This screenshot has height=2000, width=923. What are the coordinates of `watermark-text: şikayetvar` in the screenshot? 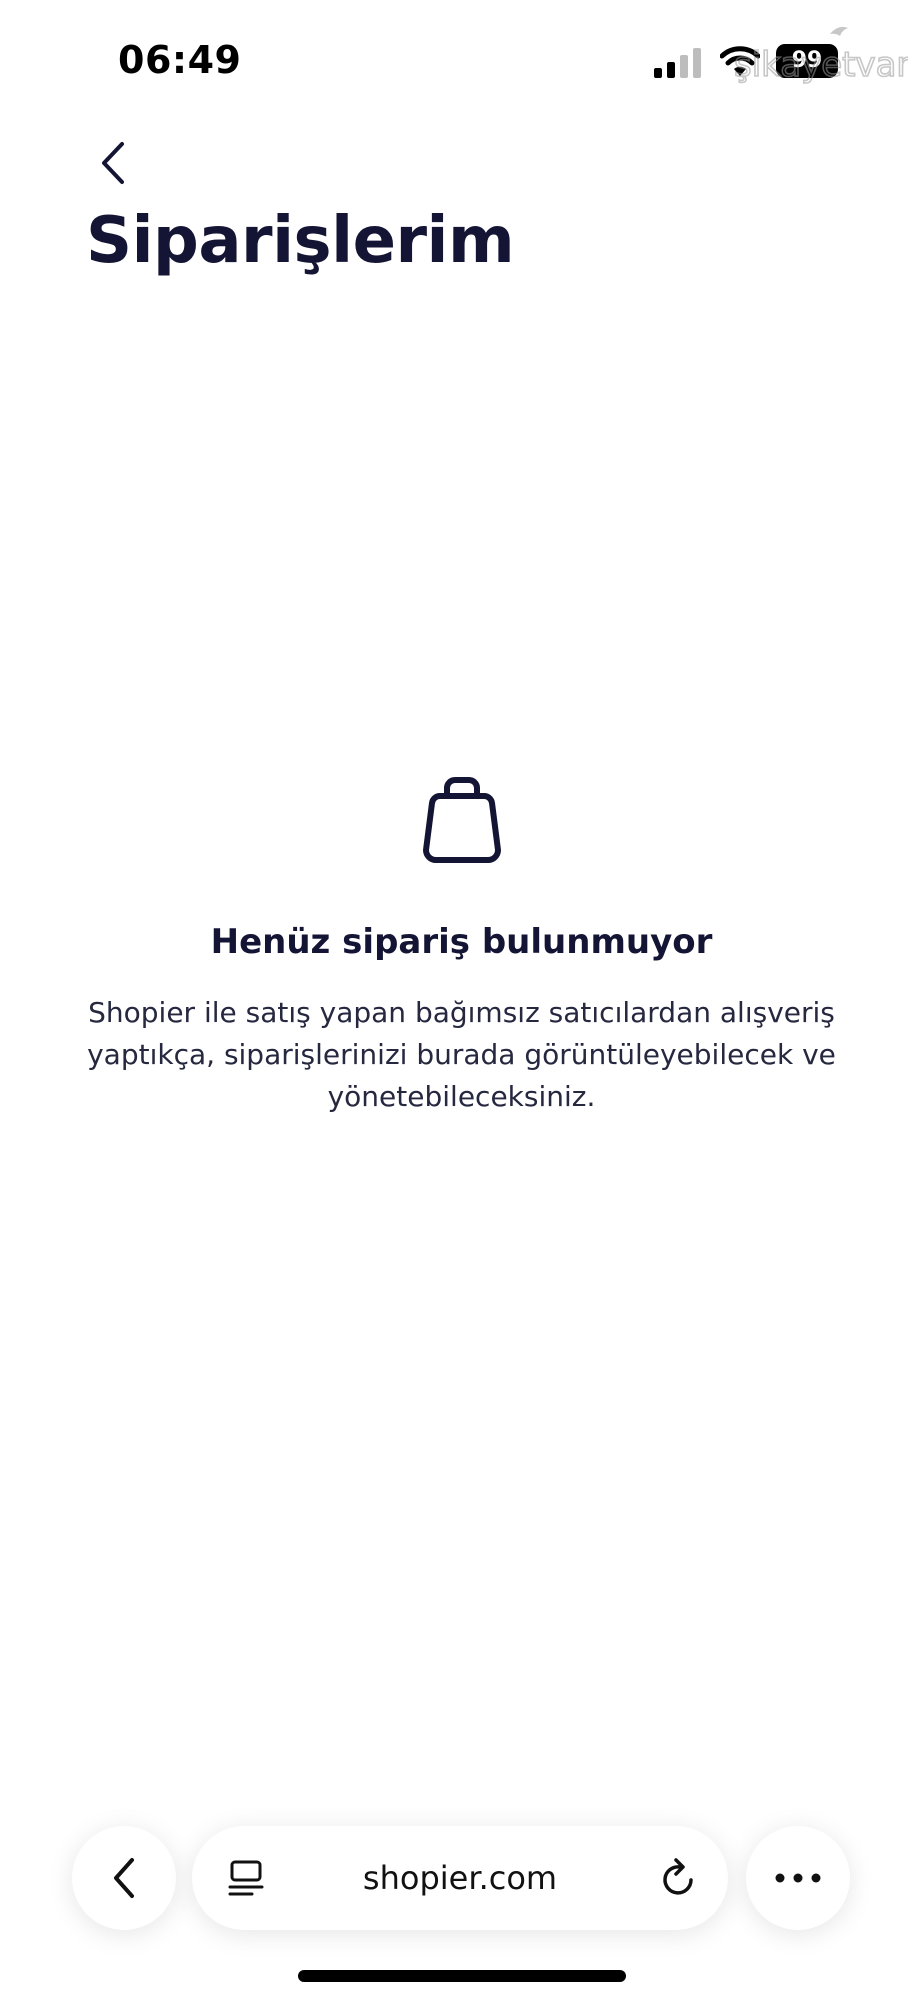 It's located at (821, 65).